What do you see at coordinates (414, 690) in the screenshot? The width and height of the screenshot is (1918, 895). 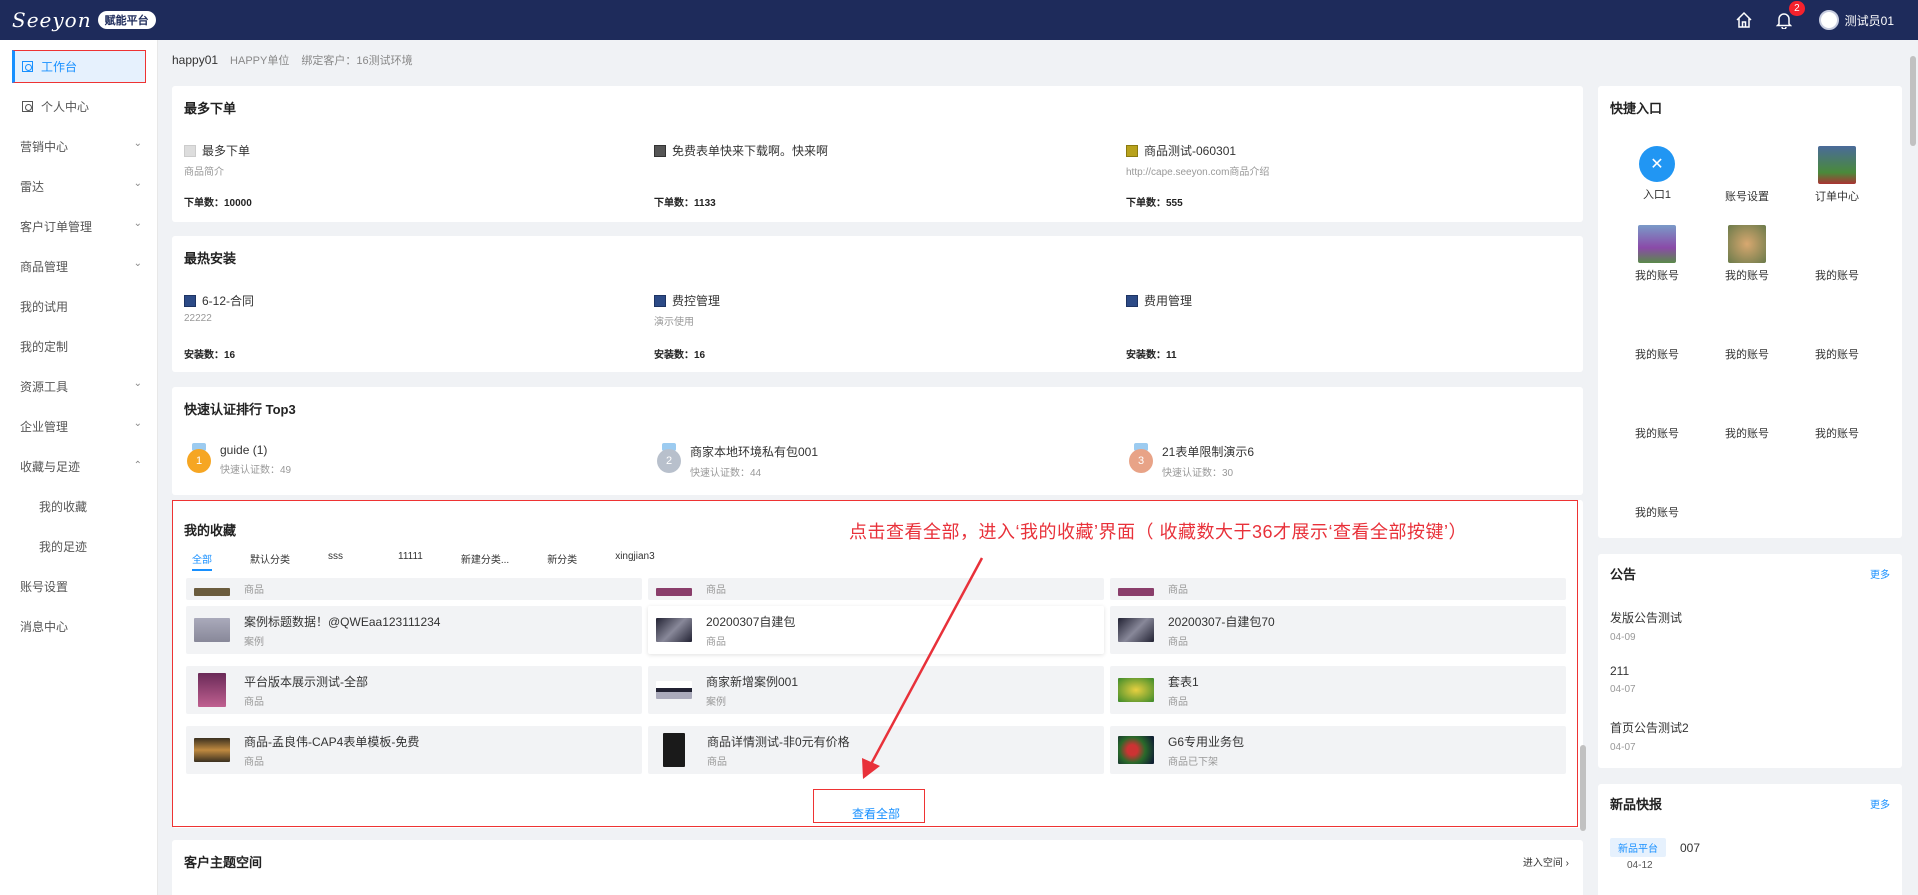 I see `favorite-item: 平台版本展示测试-全部 商品` at bounding box center [414, 690].